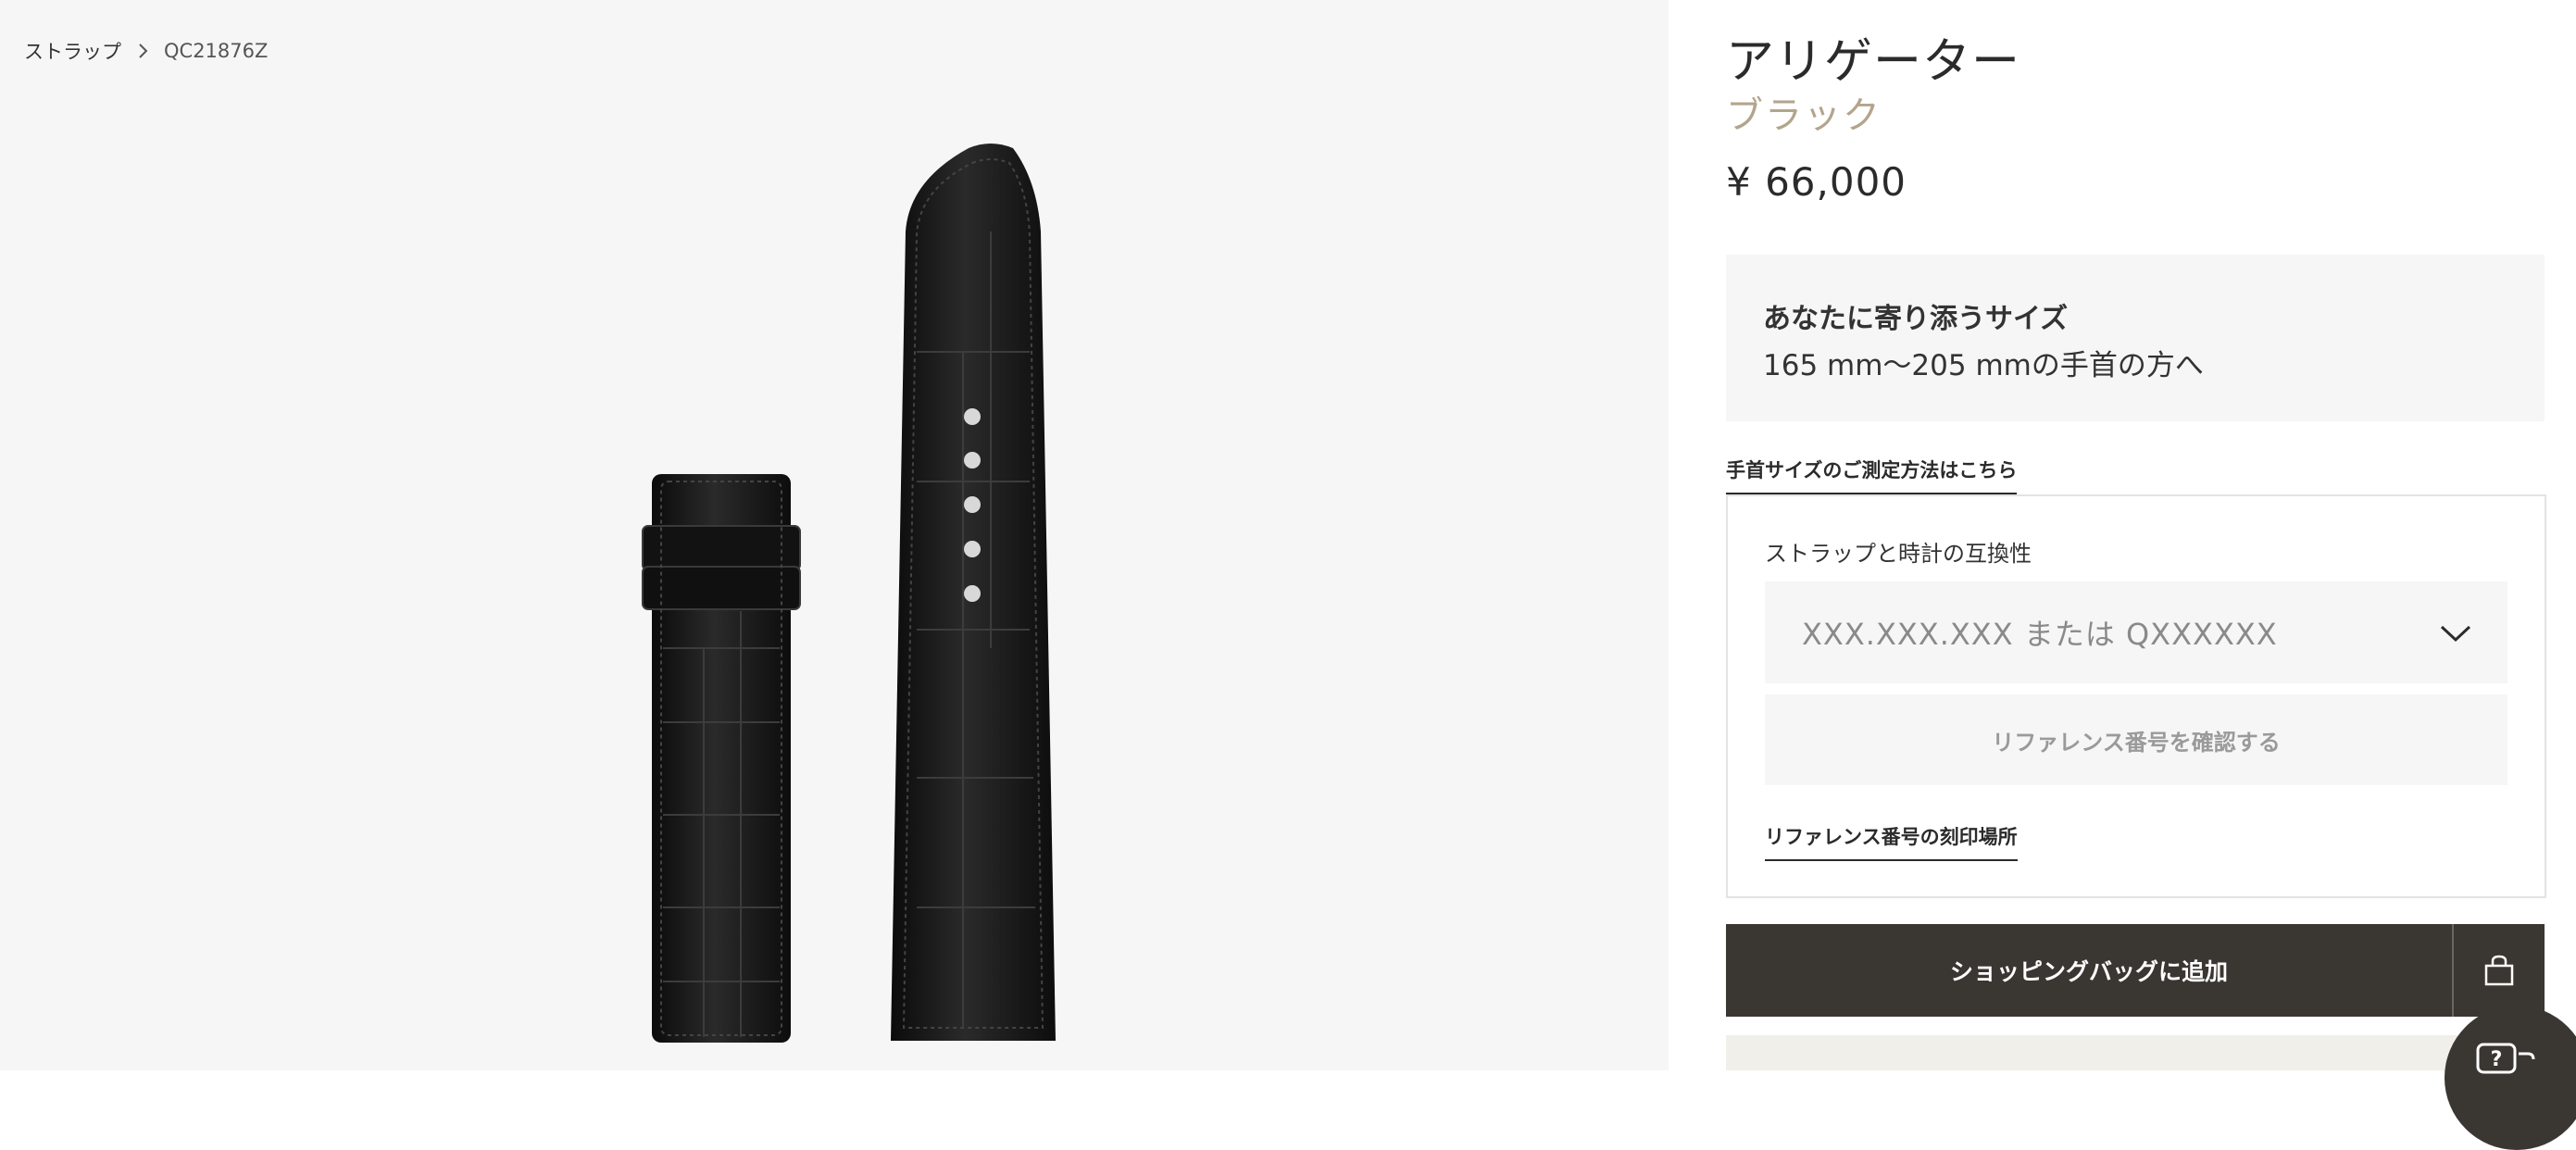 The height and width of the screenshot is (1150, 2576). I want to click on bottom-section-strip, so click(2135, 1052).